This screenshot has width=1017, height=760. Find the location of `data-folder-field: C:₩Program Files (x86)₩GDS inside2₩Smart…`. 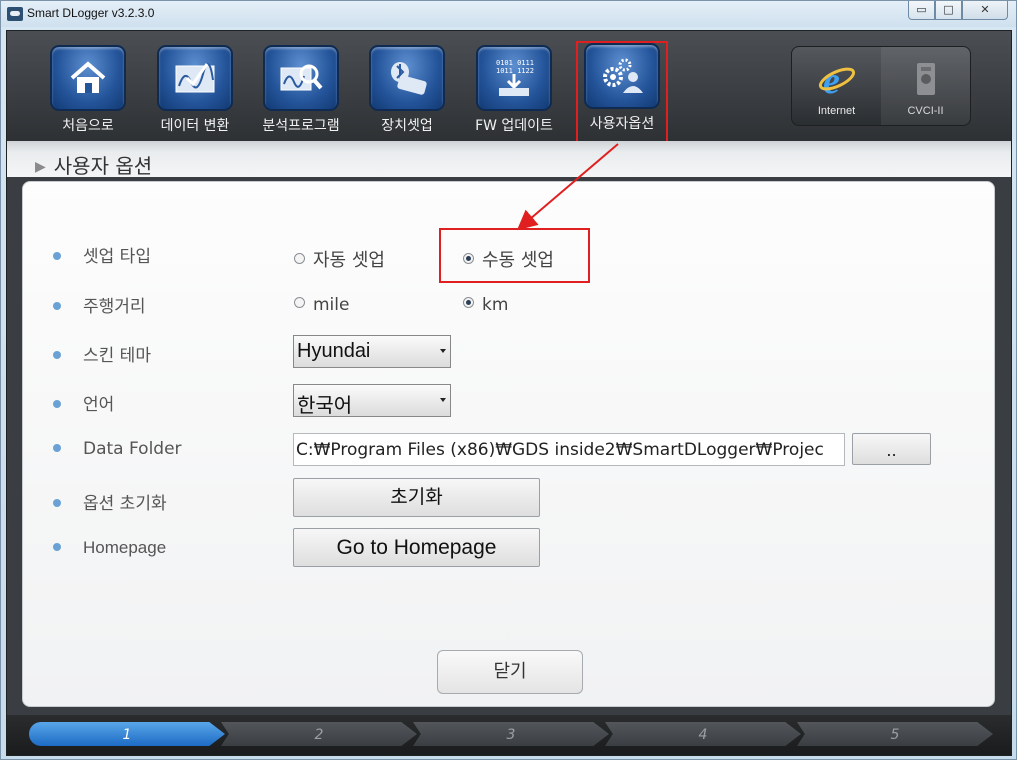

data-folder-field: C:₩Program Files (x86)₩GDS inside2₩Smart… is located at coordinates (569, 449).